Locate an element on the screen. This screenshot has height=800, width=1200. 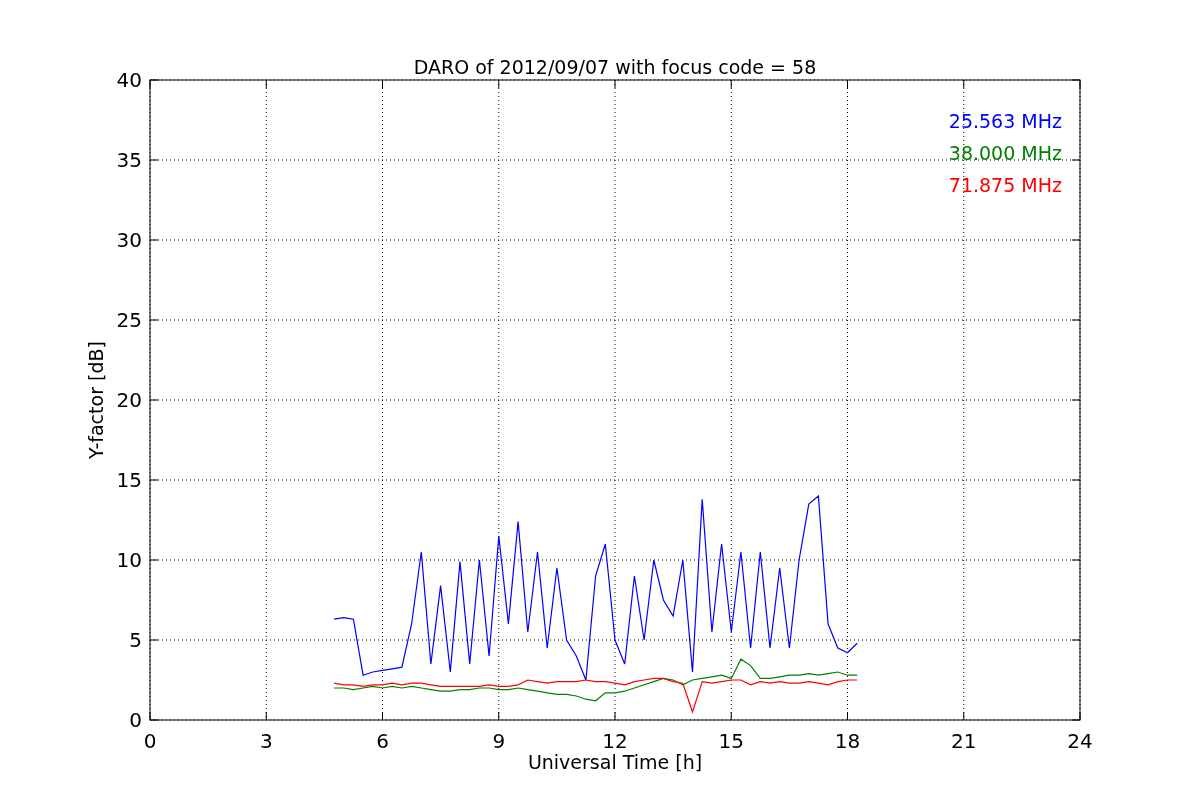
tick-label: 30 is located at coordinates (129, 240).